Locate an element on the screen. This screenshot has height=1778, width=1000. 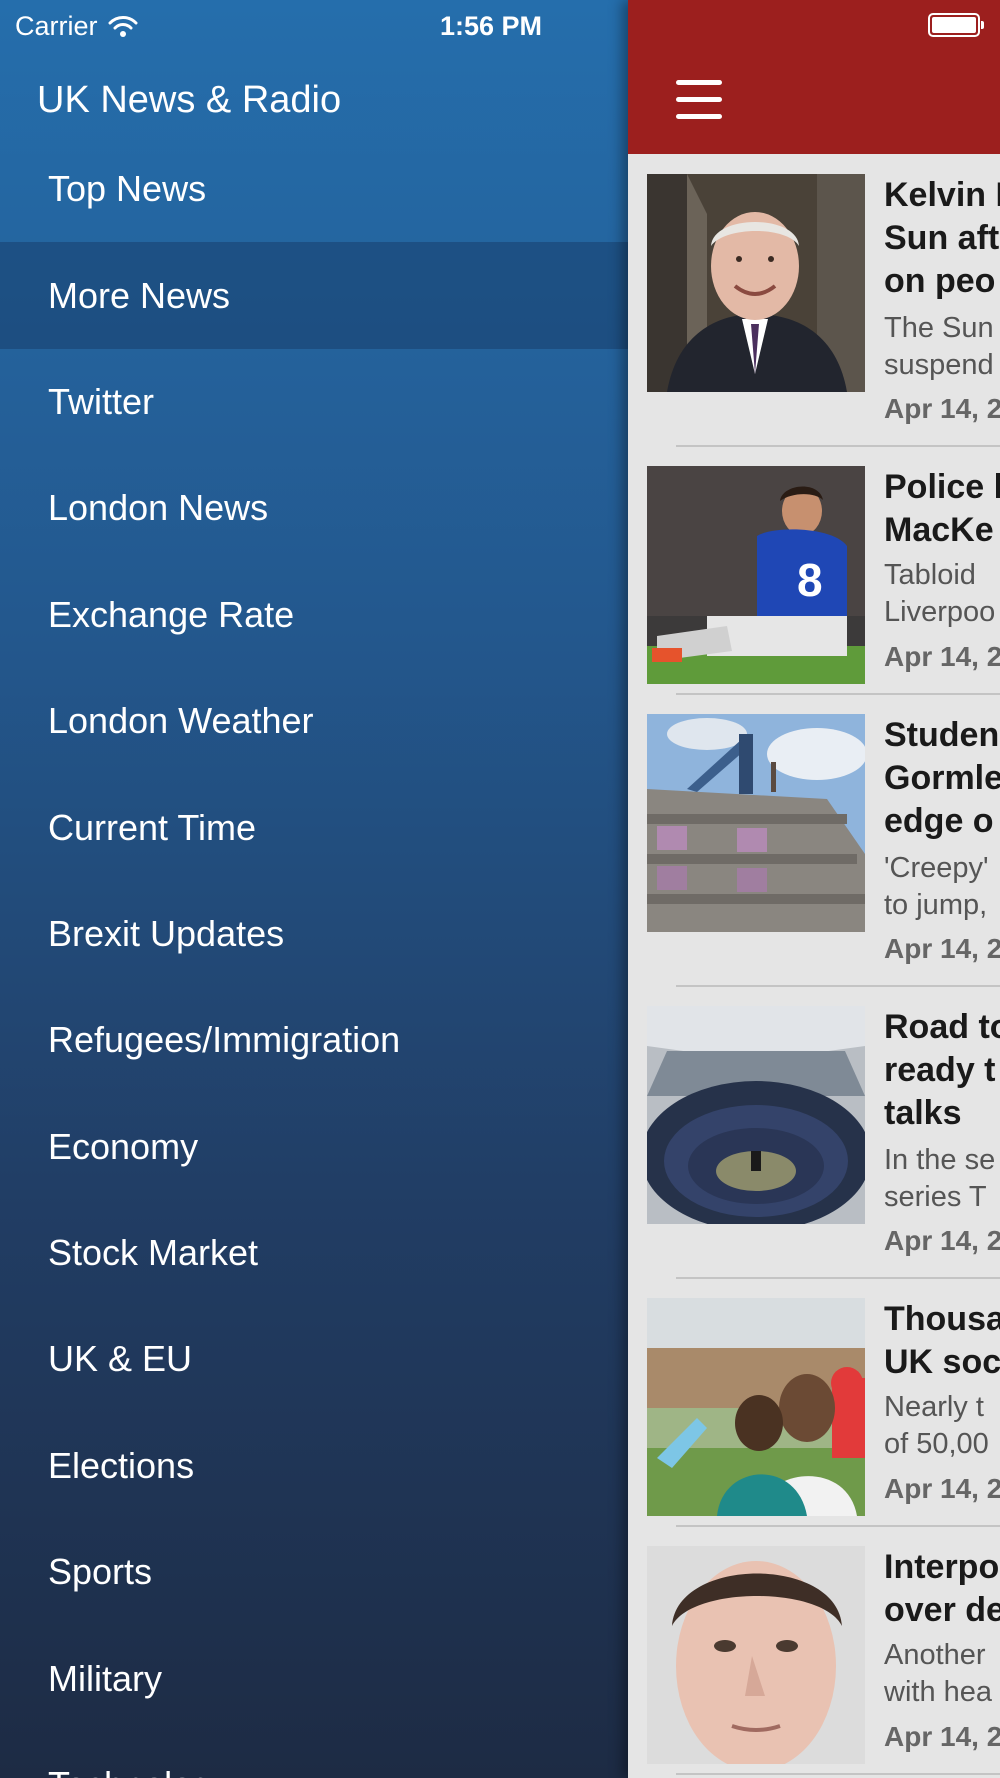
menu-item-london-weather: London Weather is located at coordinates (314, 721).